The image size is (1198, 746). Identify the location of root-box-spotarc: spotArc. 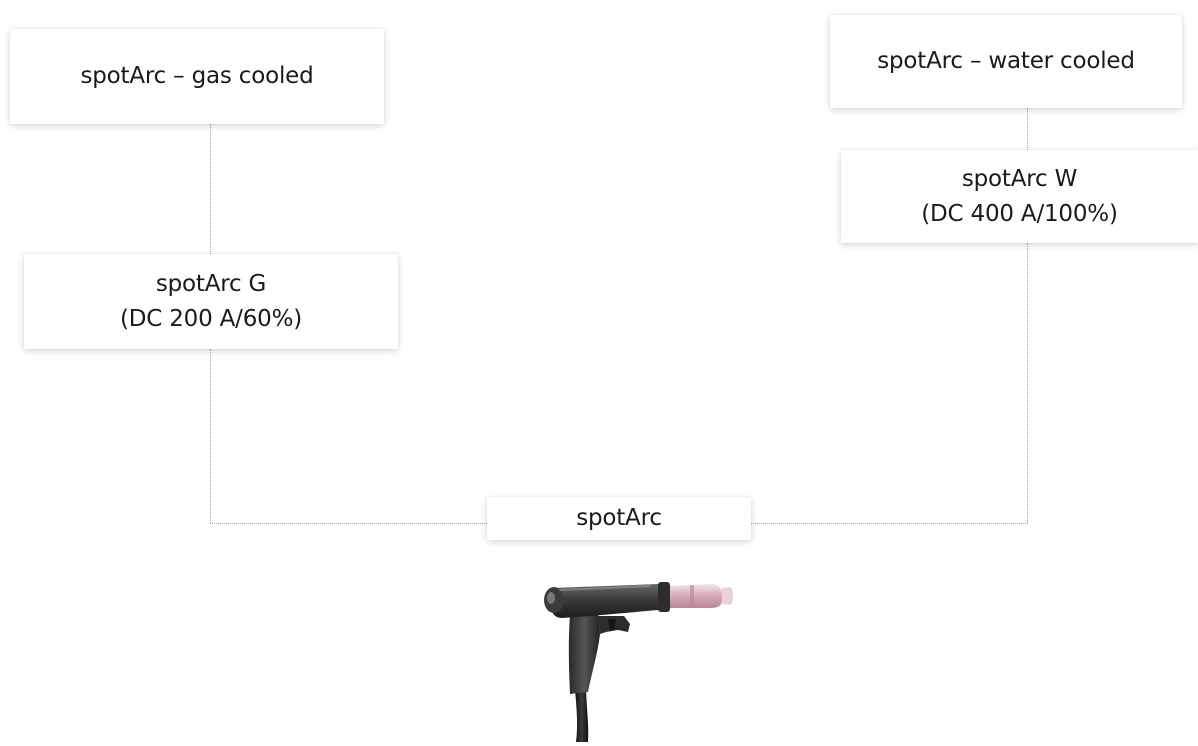
(619, 518).